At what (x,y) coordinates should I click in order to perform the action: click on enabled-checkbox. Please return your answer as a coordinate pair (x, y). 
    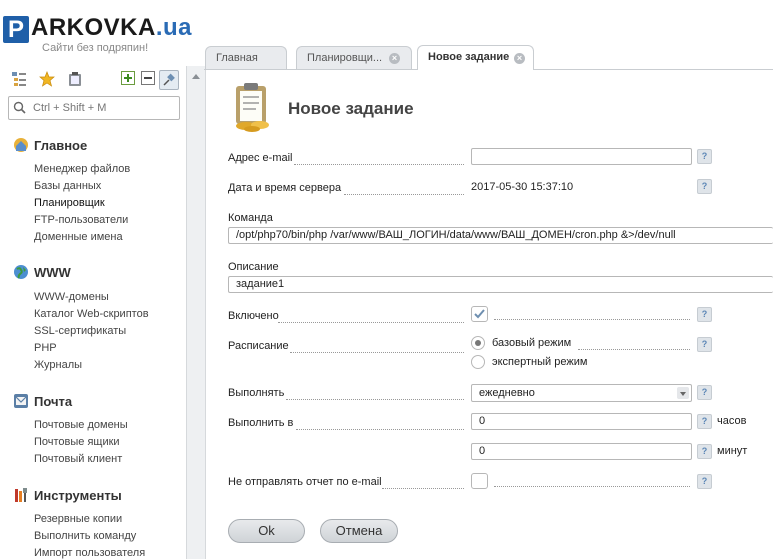
    Looking at the image, I should click on (479, 314).